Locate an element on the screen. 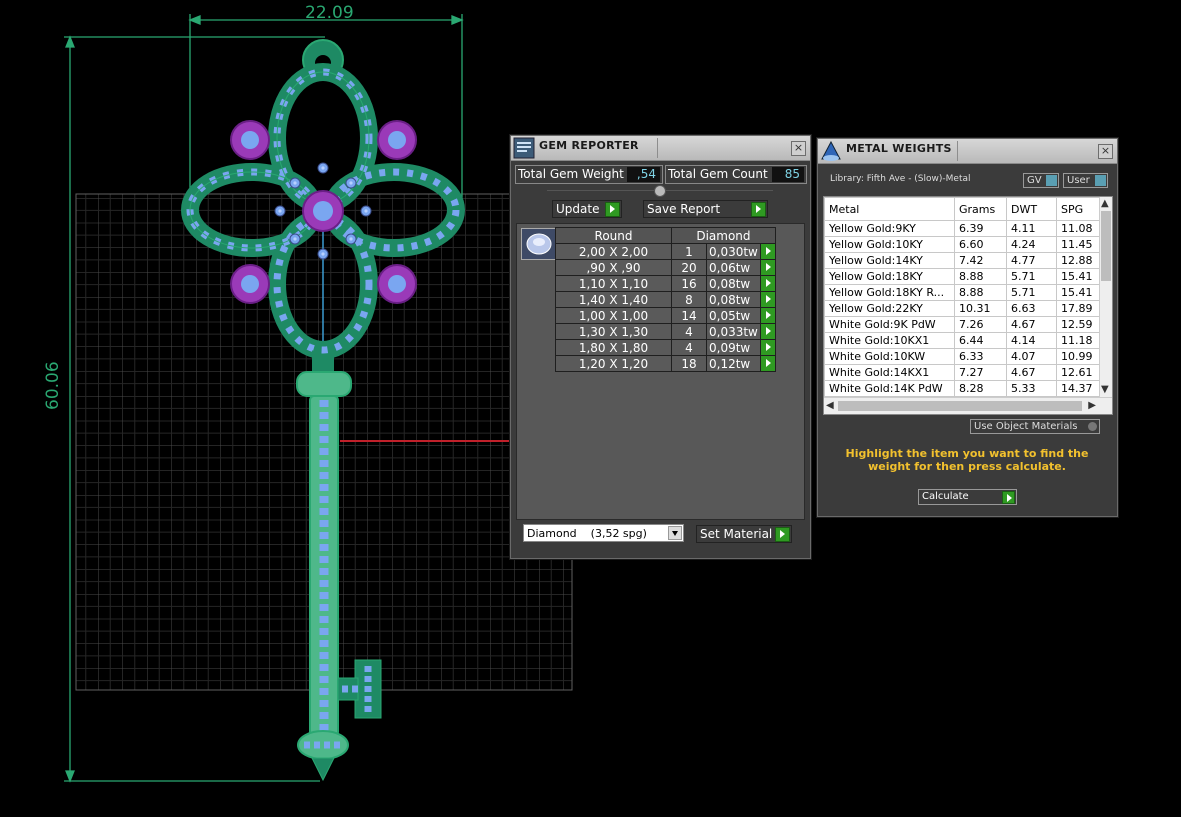 The image size is (1181, 817). set-material-button-label: Set Material is located at coordinates (736, 534).